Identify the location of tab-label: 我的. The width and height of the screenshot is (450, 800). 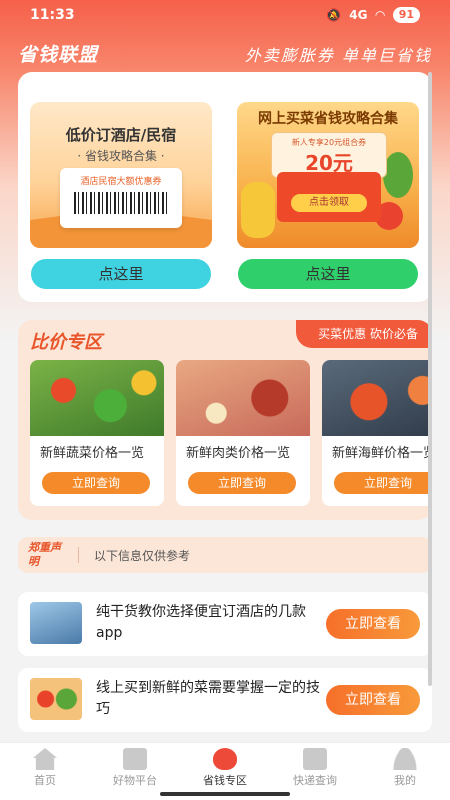
(405, 780).